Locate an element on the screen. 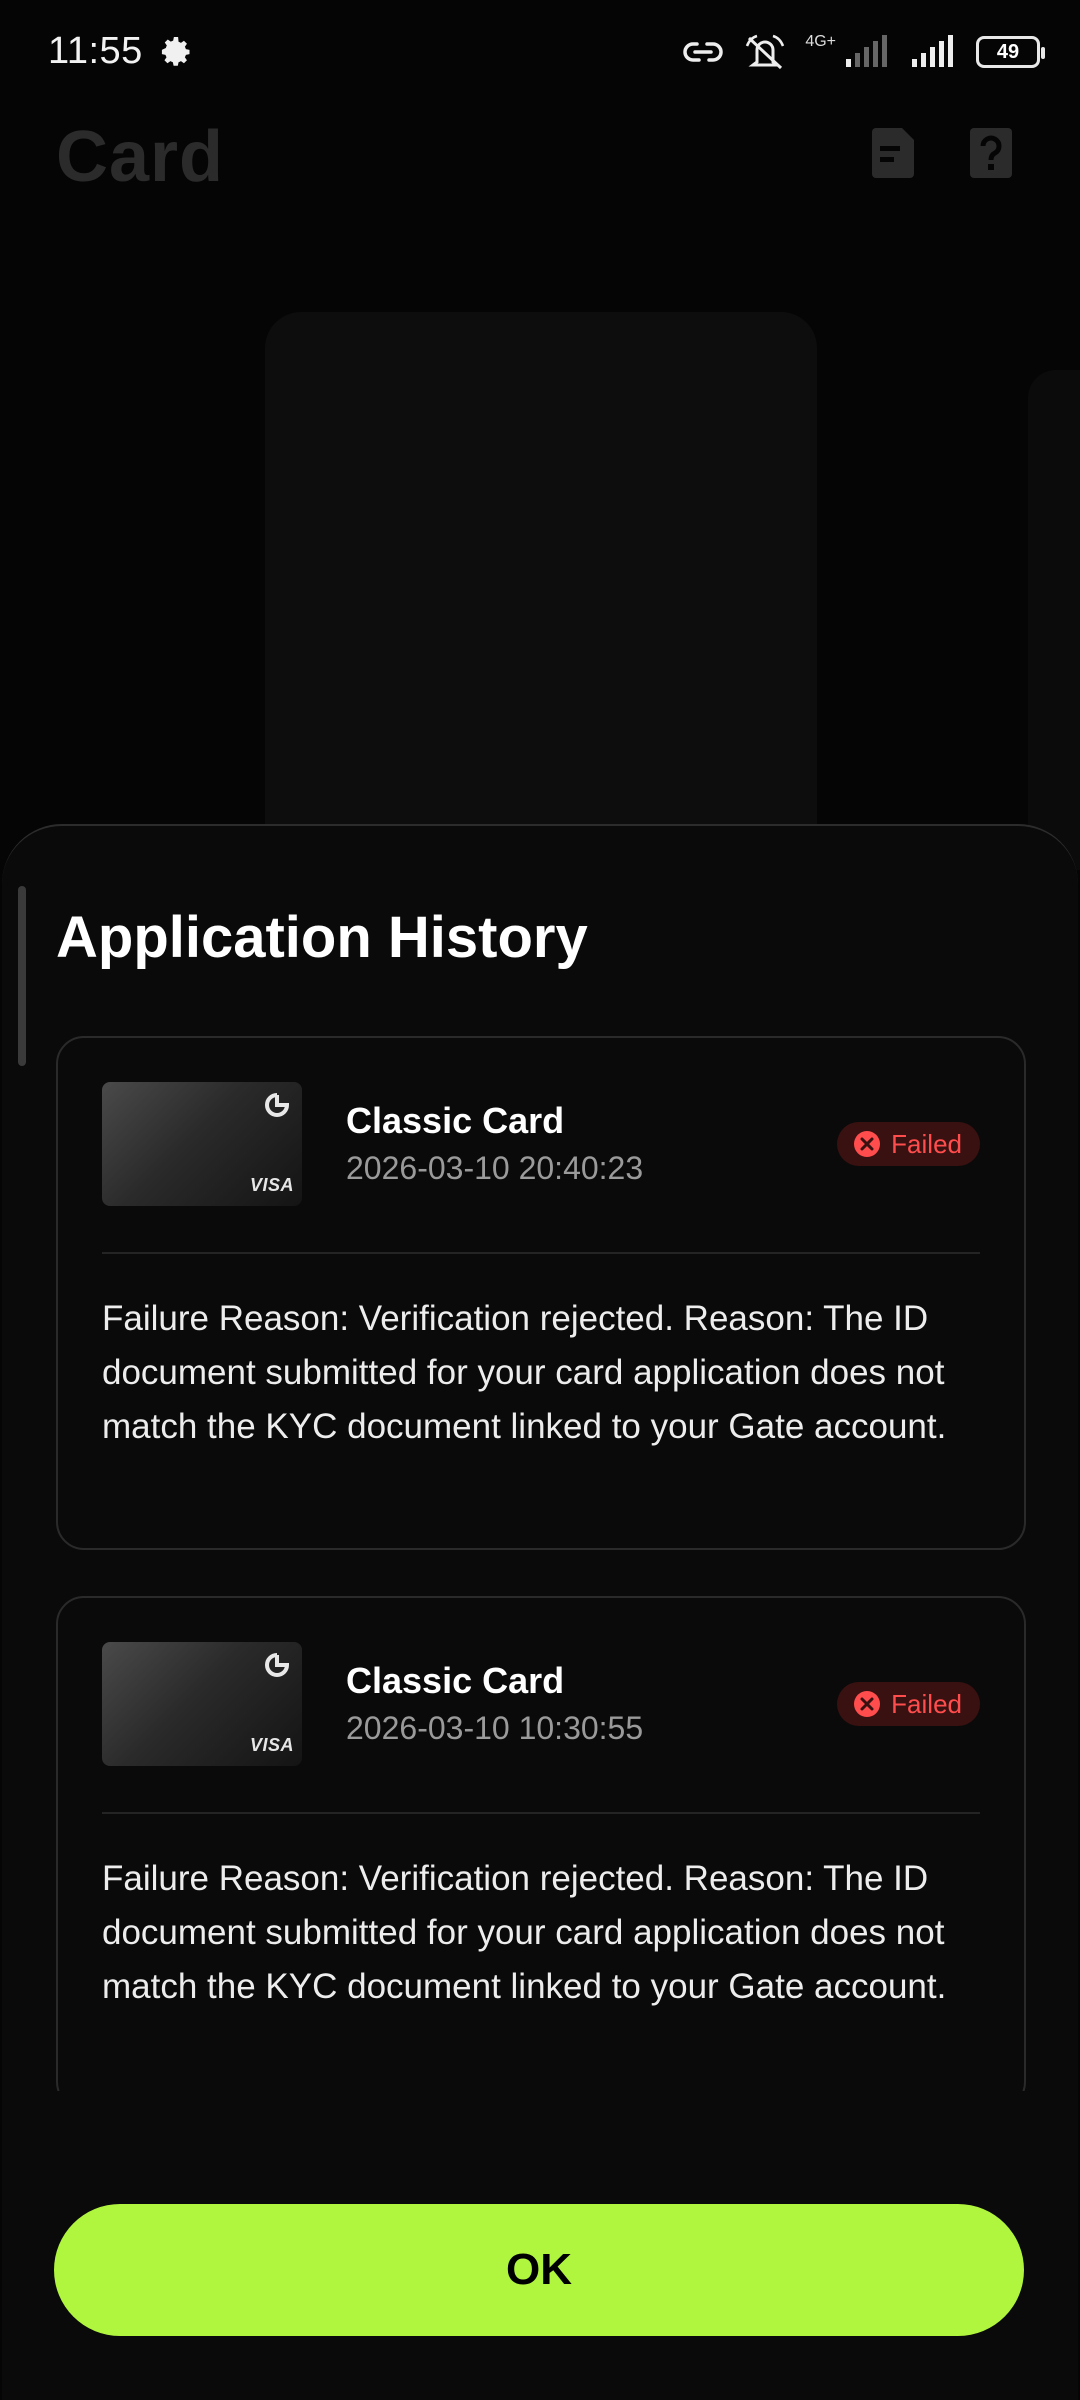 The width and height of the screenshot is (1080, 2400). status-time: 11:55 is located at coordinates (95, 51).